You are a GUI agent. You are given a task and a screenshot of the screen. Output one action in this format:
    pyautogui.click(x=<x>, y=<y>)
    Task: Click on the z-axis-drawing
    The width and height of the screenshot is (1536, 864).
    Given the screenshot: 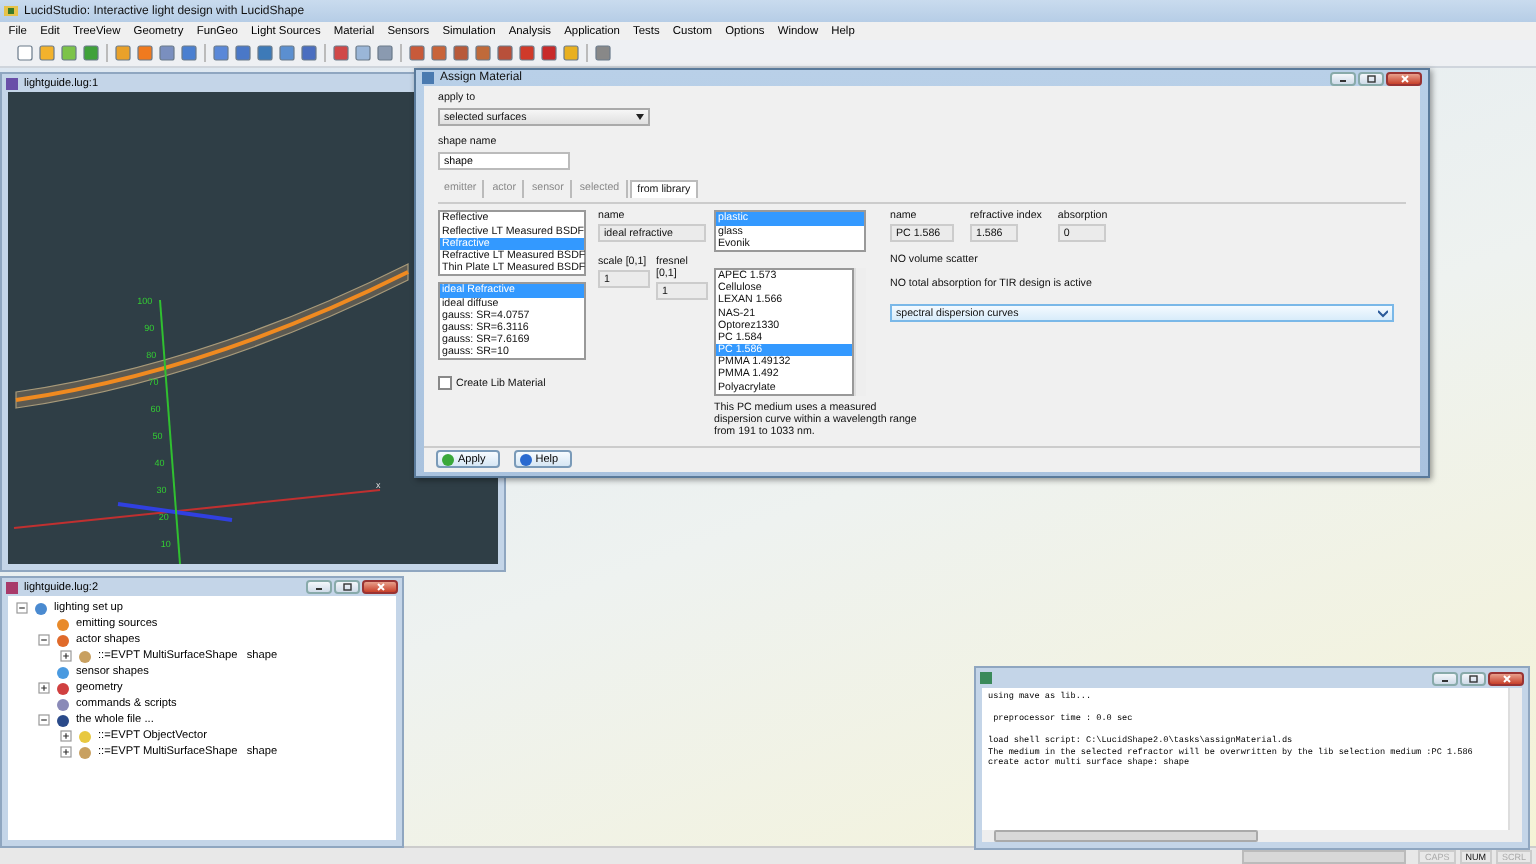 What is the action you would take?
    pyautogui.click(x=175, y=512)
    